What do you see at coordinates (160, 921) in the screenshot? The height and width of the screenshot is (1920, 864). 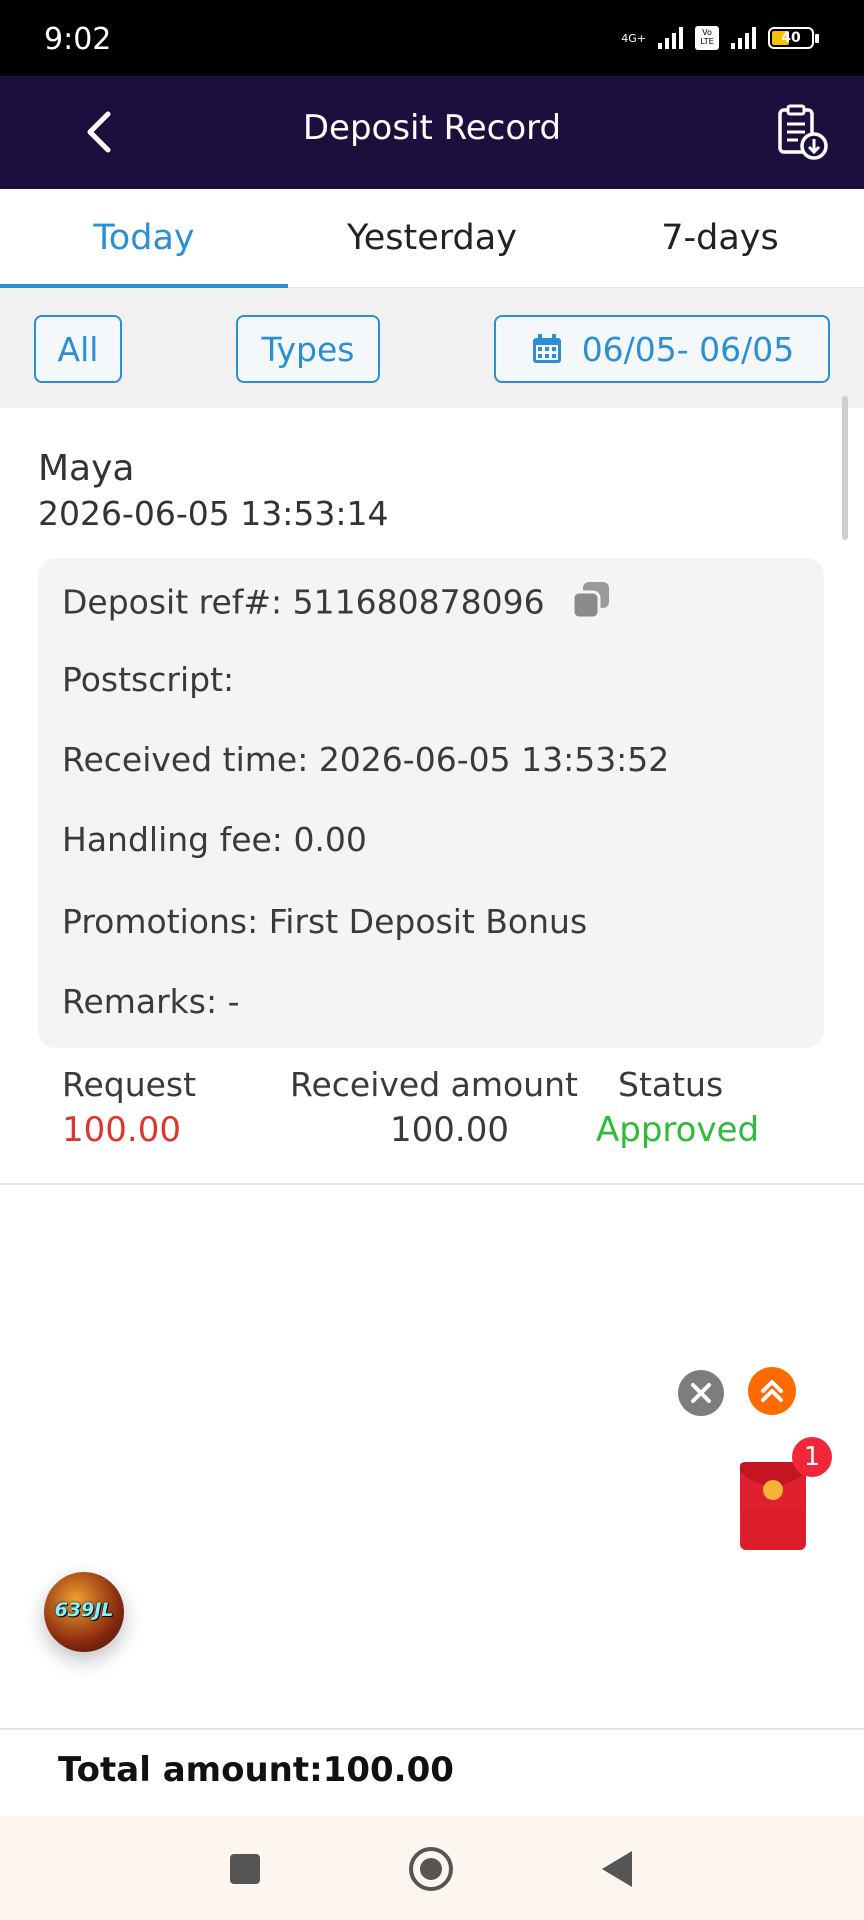 I see `promotions-label: Promotions:` at bounding box center [160, 921].